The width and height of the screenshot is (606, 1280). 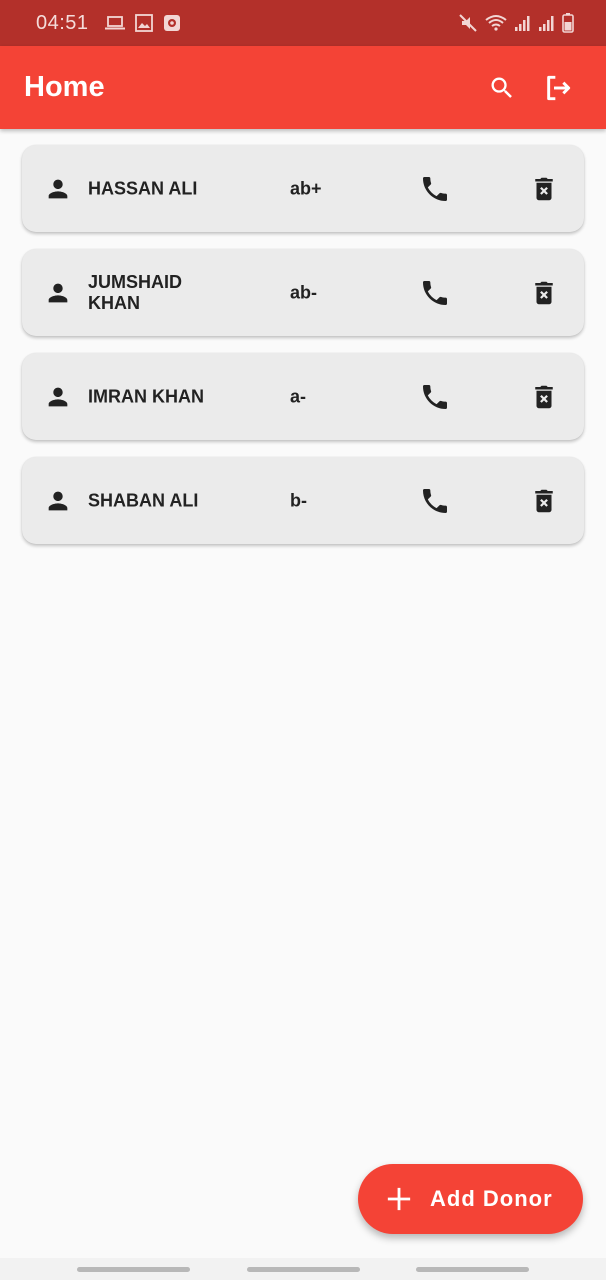 What do you see at coordinates (146, 396) in the screenshot?
I see `donor-name: IMRAN KHAN` at bounding box center [146, 396].